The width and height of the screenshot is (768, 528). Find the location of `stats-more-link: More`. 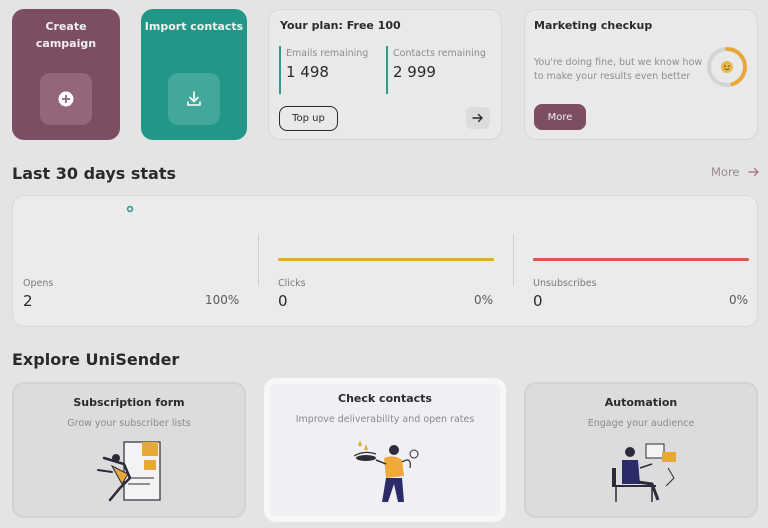

stats-more-link: More is located at coordinates (735, 172).